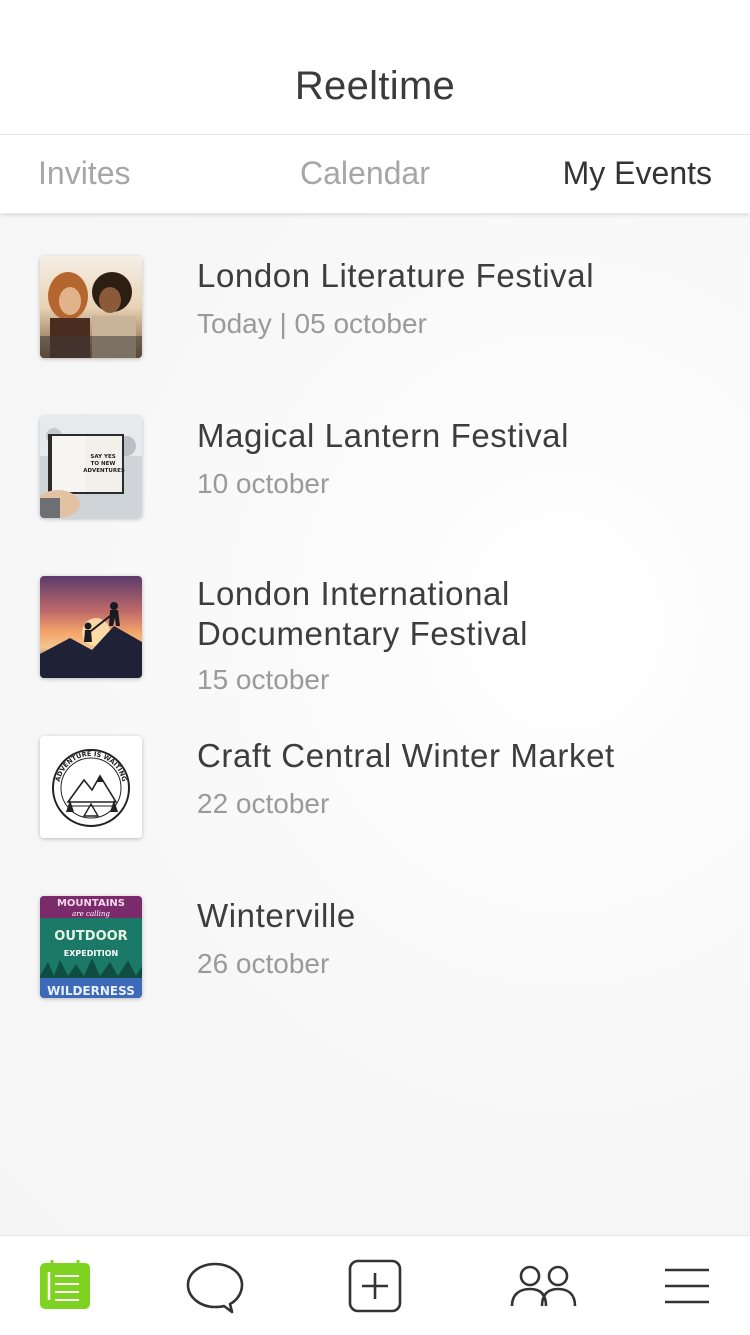  Describe the element at coordinates (637, 173) in the screenshot. I see `tab-my-events: My Events` at that location.